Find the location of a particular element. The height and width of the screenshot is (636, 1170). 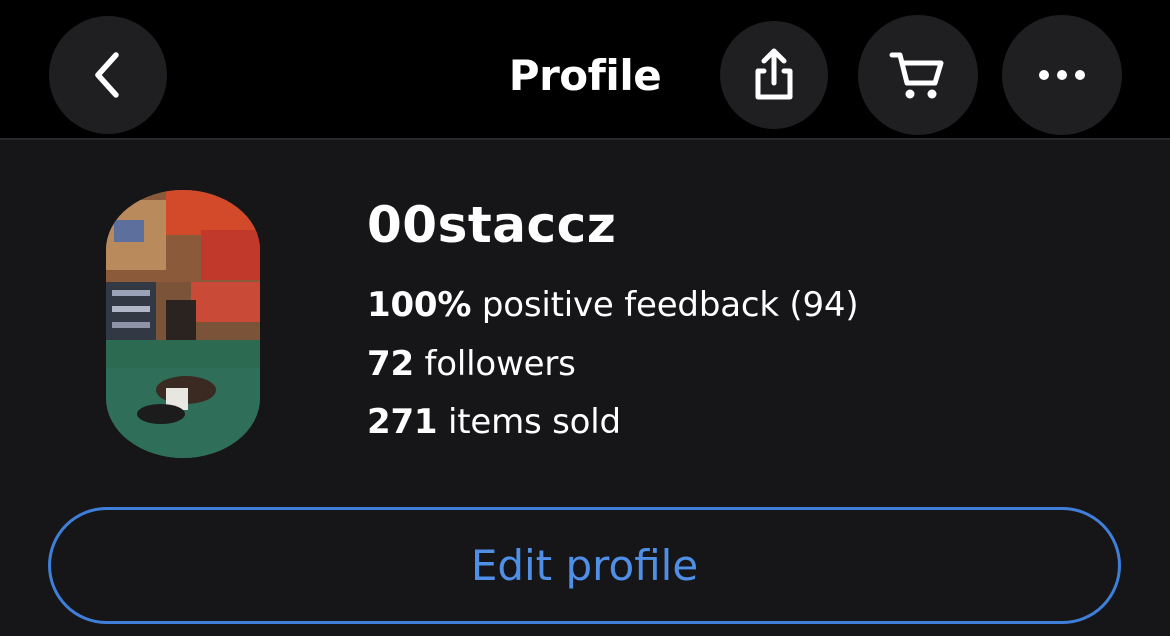

items-sold-label: items sold is located at coordinates (534, 422).